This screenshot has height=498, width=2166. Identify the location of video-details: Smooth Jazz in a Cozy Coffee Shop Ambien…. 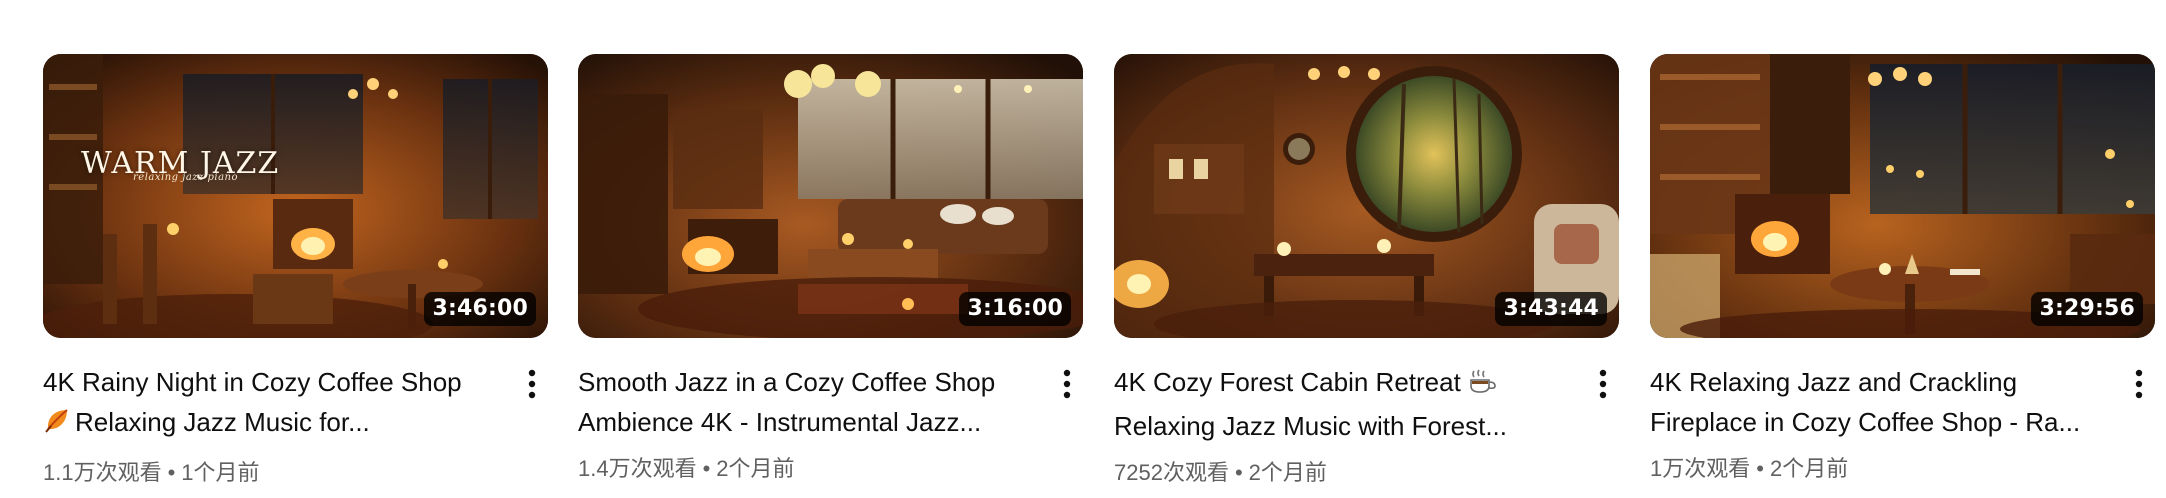
(830, 430).